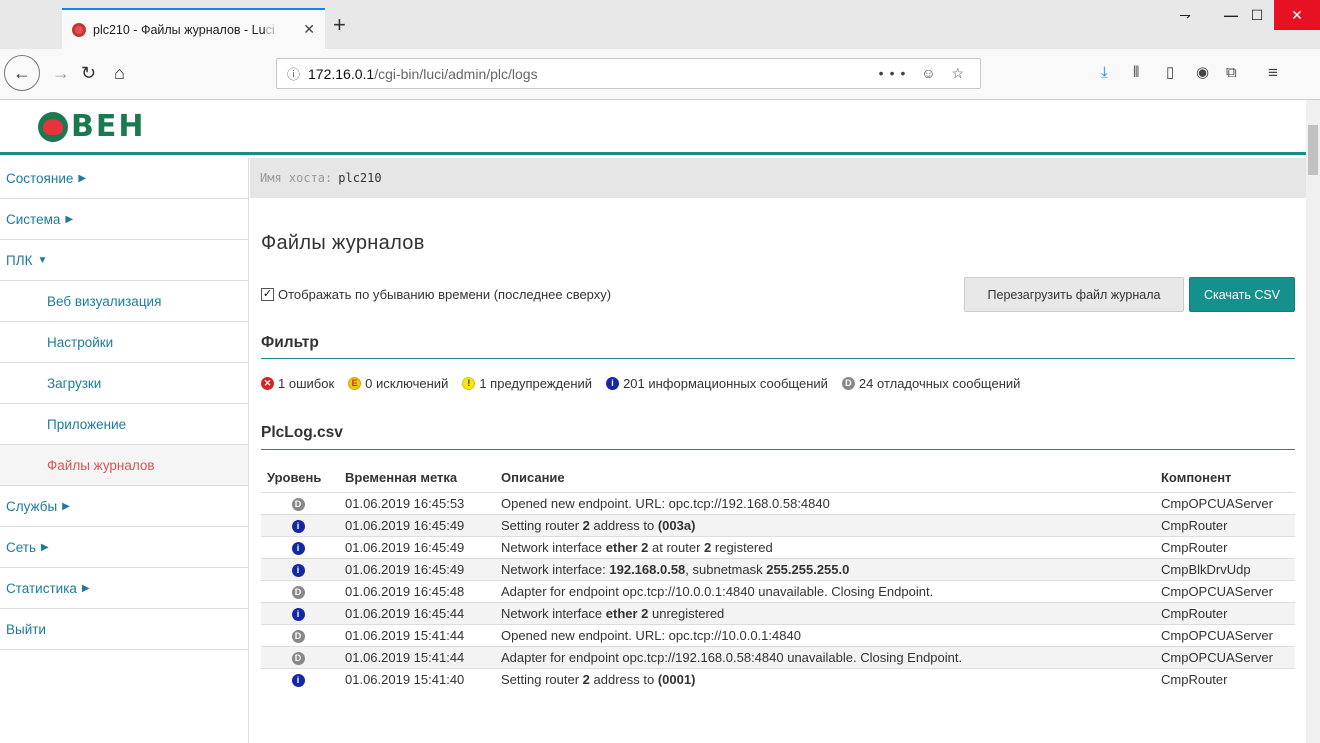 Image resolution: width=1320 pixels, height=743 pixels. Describe the element at coordinates (1273, 72) in the screenshot. I see `menu-icon: ≡` at that location.